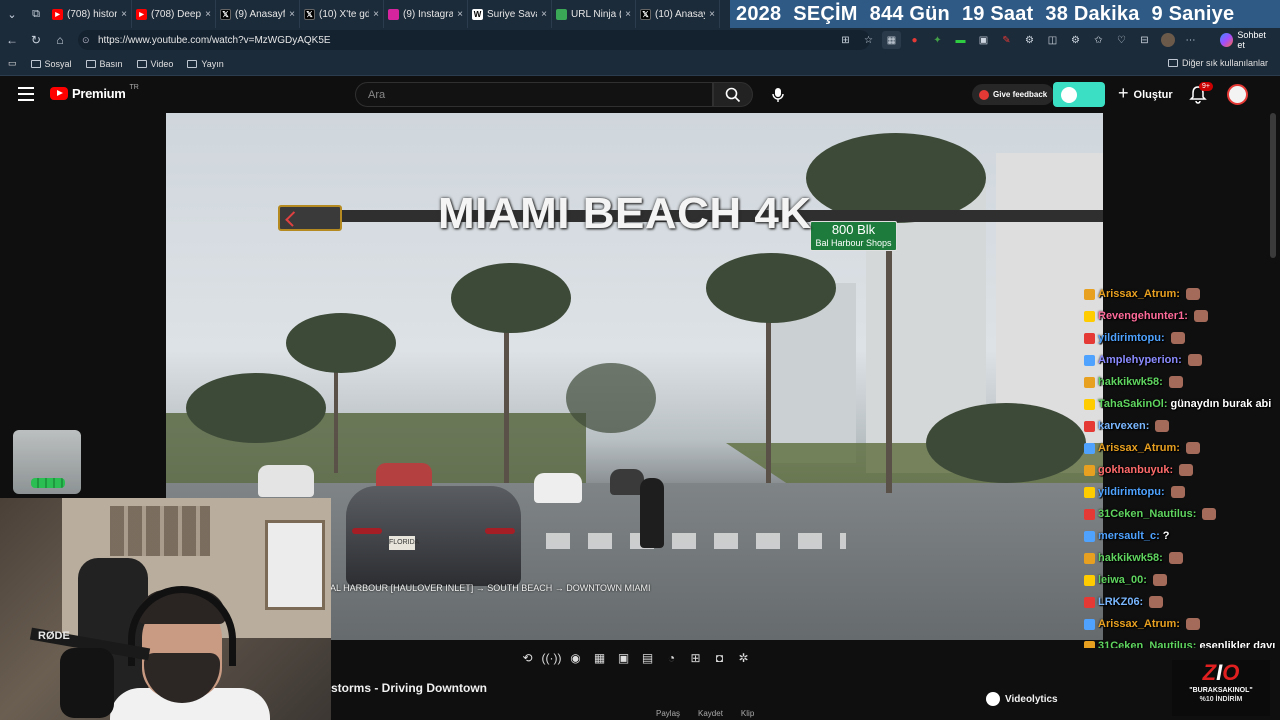 This screenshot has width=1280, height=720. What do you see at coordinates (960, 40) in the screenshot?
I see `extension-green2-icon: ▬` at bounding box center [960, 40].